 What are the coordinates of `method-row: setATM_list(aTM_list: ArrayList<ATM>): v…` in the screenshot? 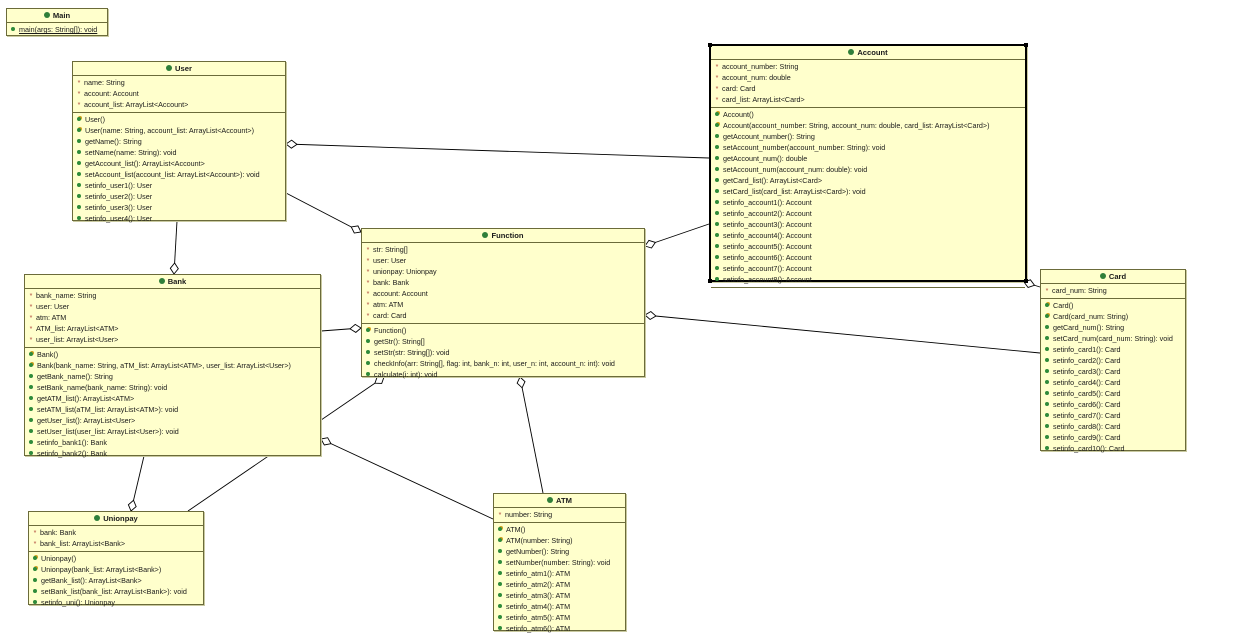 It's located at (172, 409).